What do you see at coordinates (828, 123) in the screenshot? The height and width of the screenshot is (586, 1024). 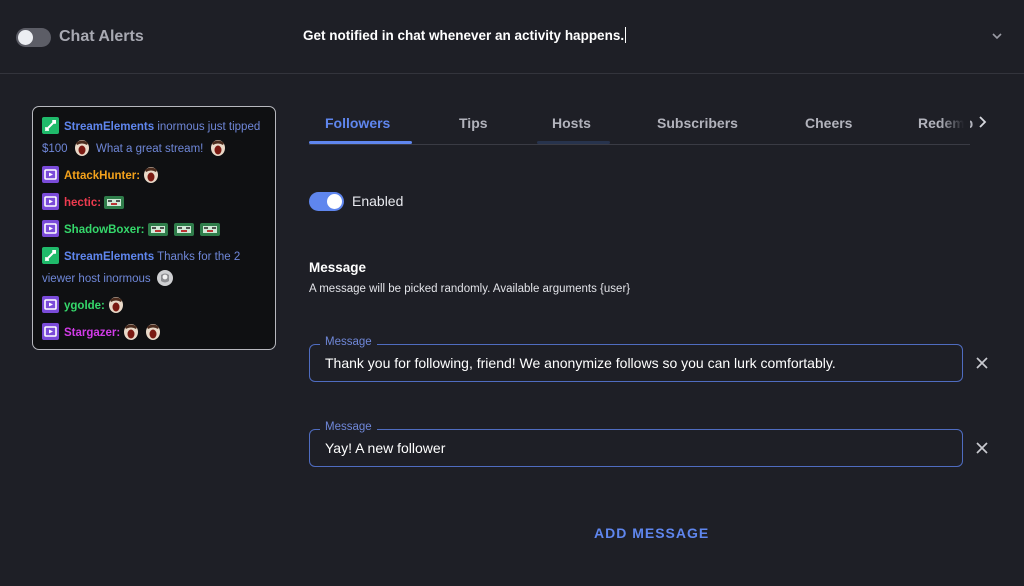 I see `tab-cheers: Cheers` at bounding box center [828, 123].